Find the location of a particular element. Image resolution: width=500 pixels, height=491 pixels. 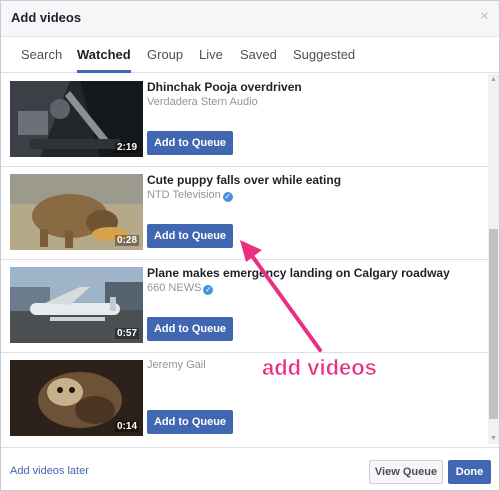

video-source: Verdadera Stern Audio is located at coordinates (202, 102).